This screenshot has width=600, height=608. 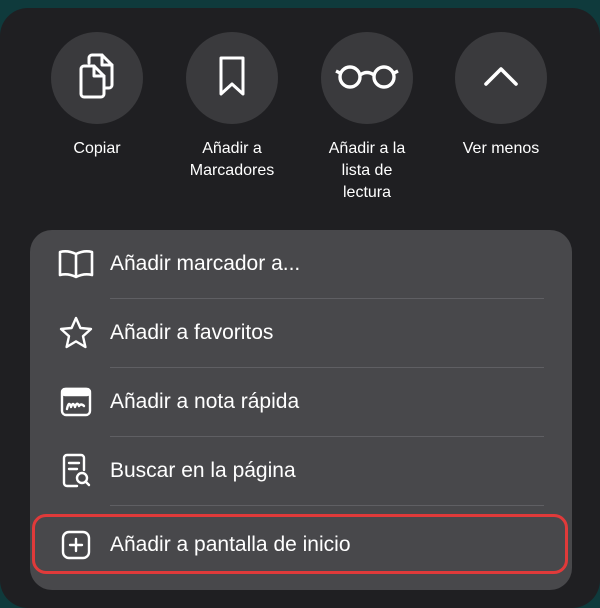 What do you see at coordinates (76, 471) in the screenshot?
I see `find-in-page-icon` at bounding box center [76, 471].